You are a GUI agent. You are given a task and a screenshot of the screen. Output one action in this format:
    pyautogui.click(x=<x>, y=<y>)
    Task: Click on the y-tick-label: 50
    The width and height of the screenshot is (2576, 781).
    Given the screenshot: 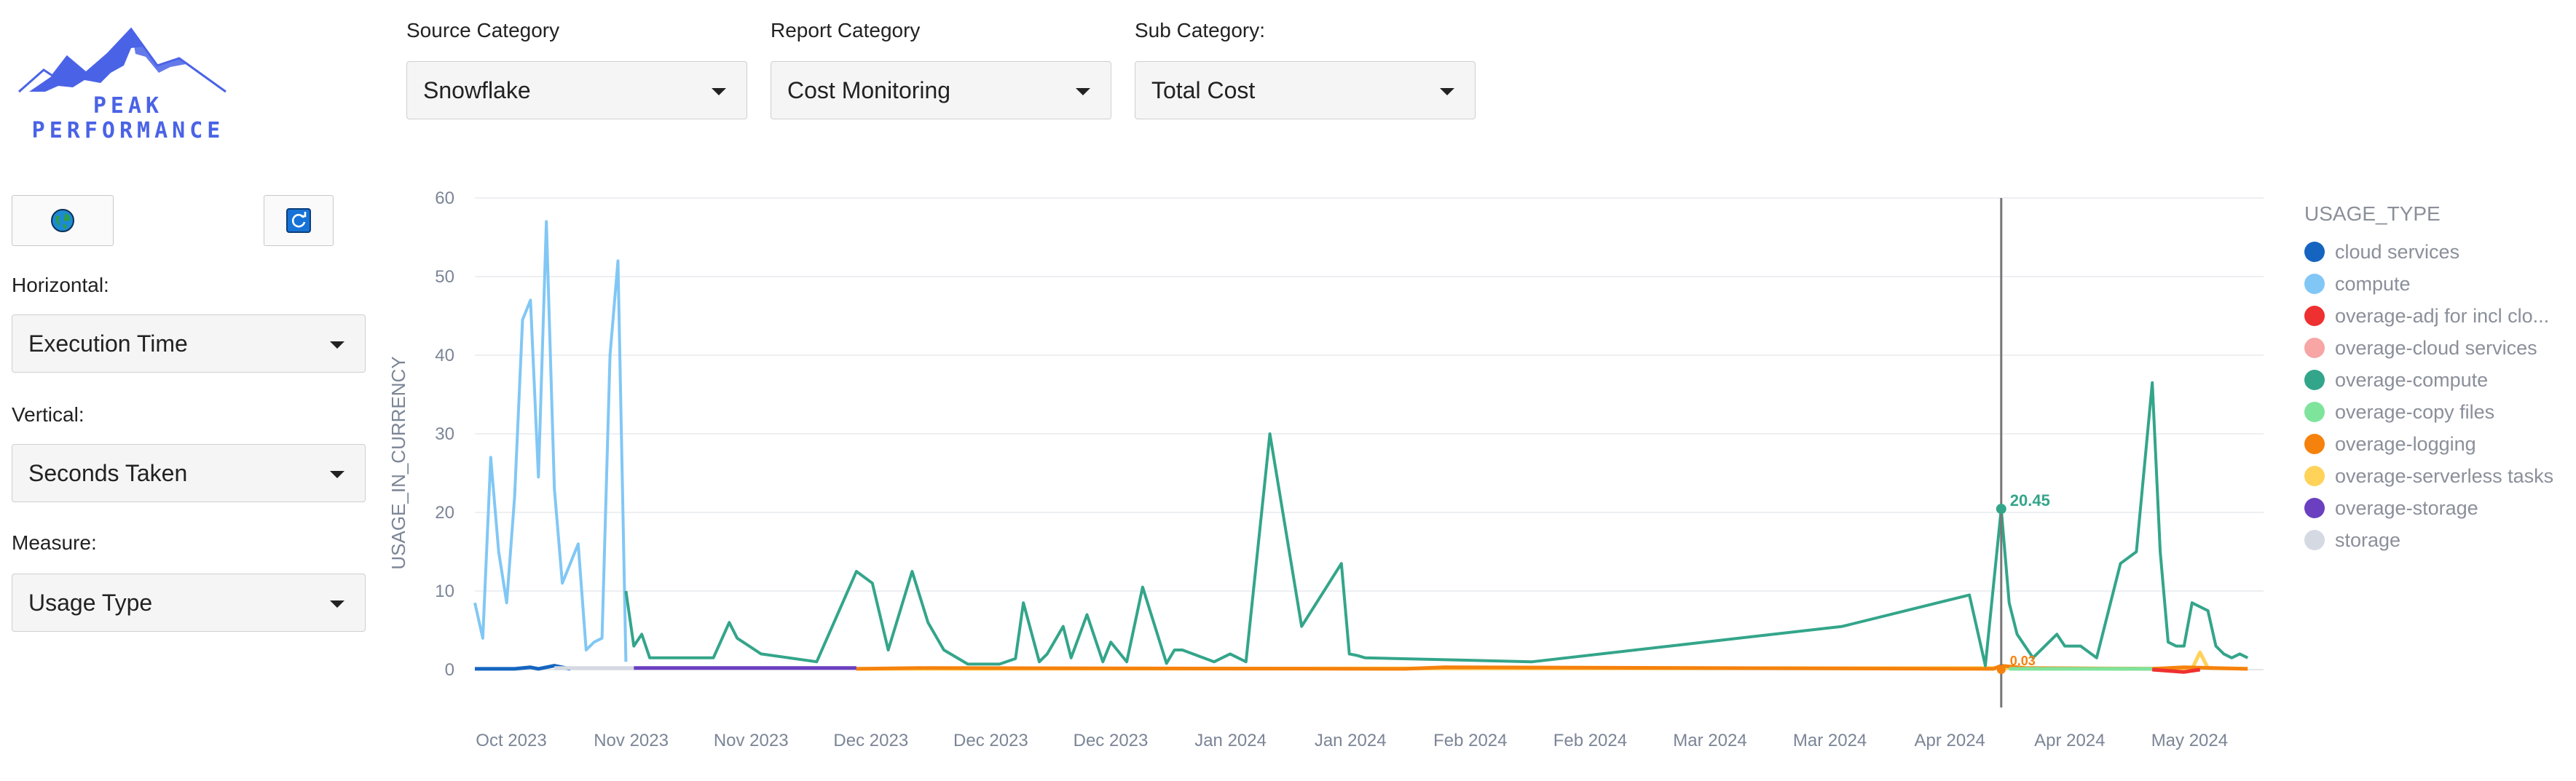 What is the action you would take?
    pyautogui.click(x=444, y=277)
    